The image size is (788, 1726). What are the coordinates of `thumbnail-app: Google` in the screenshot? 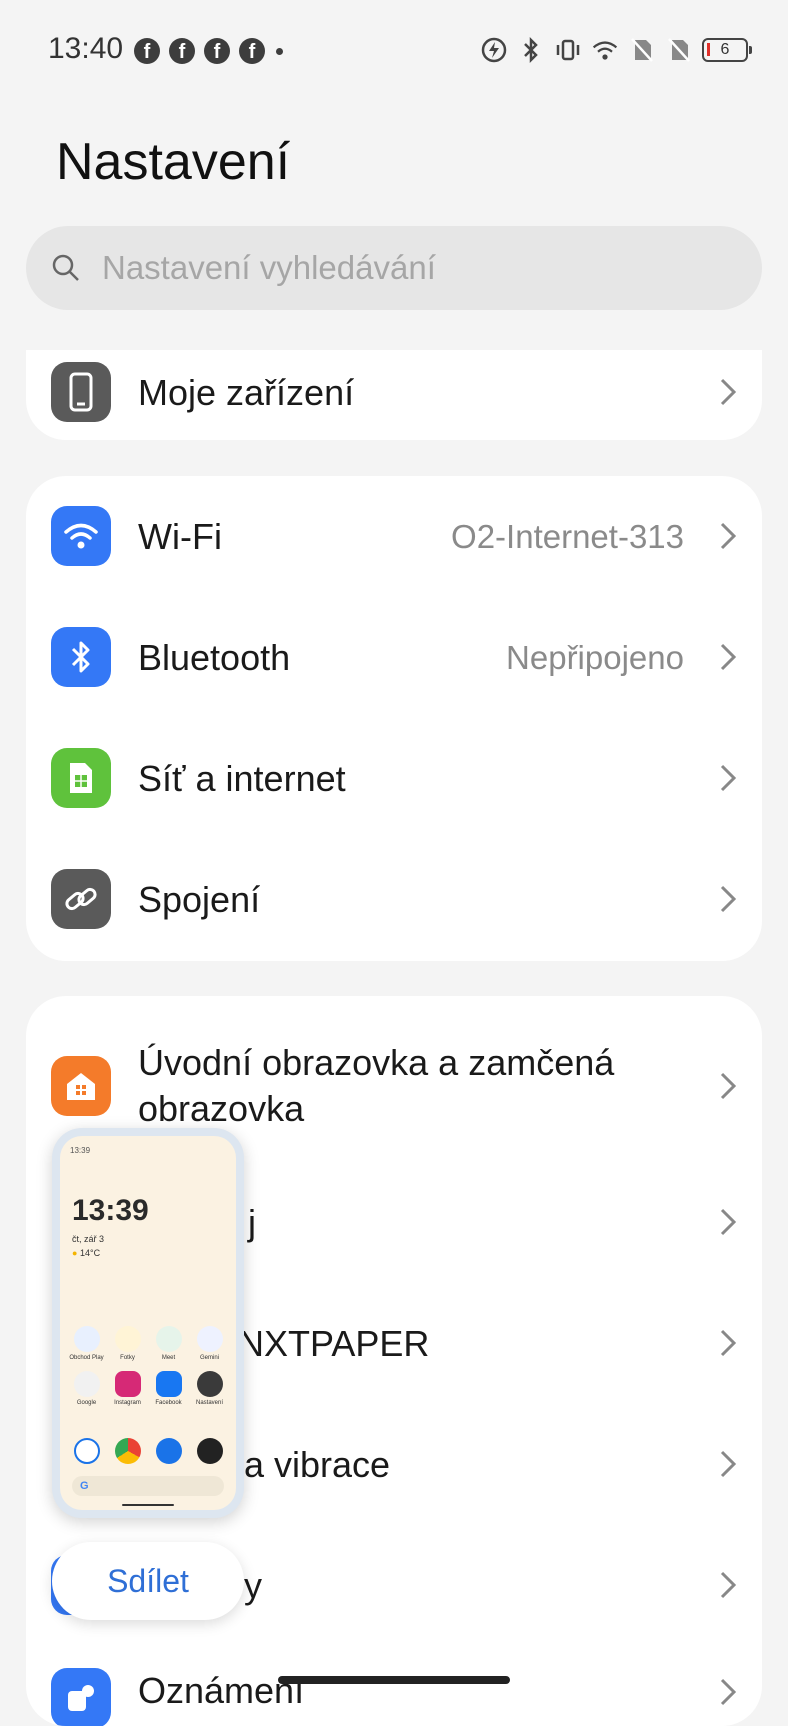 It's located at (86, 1388).